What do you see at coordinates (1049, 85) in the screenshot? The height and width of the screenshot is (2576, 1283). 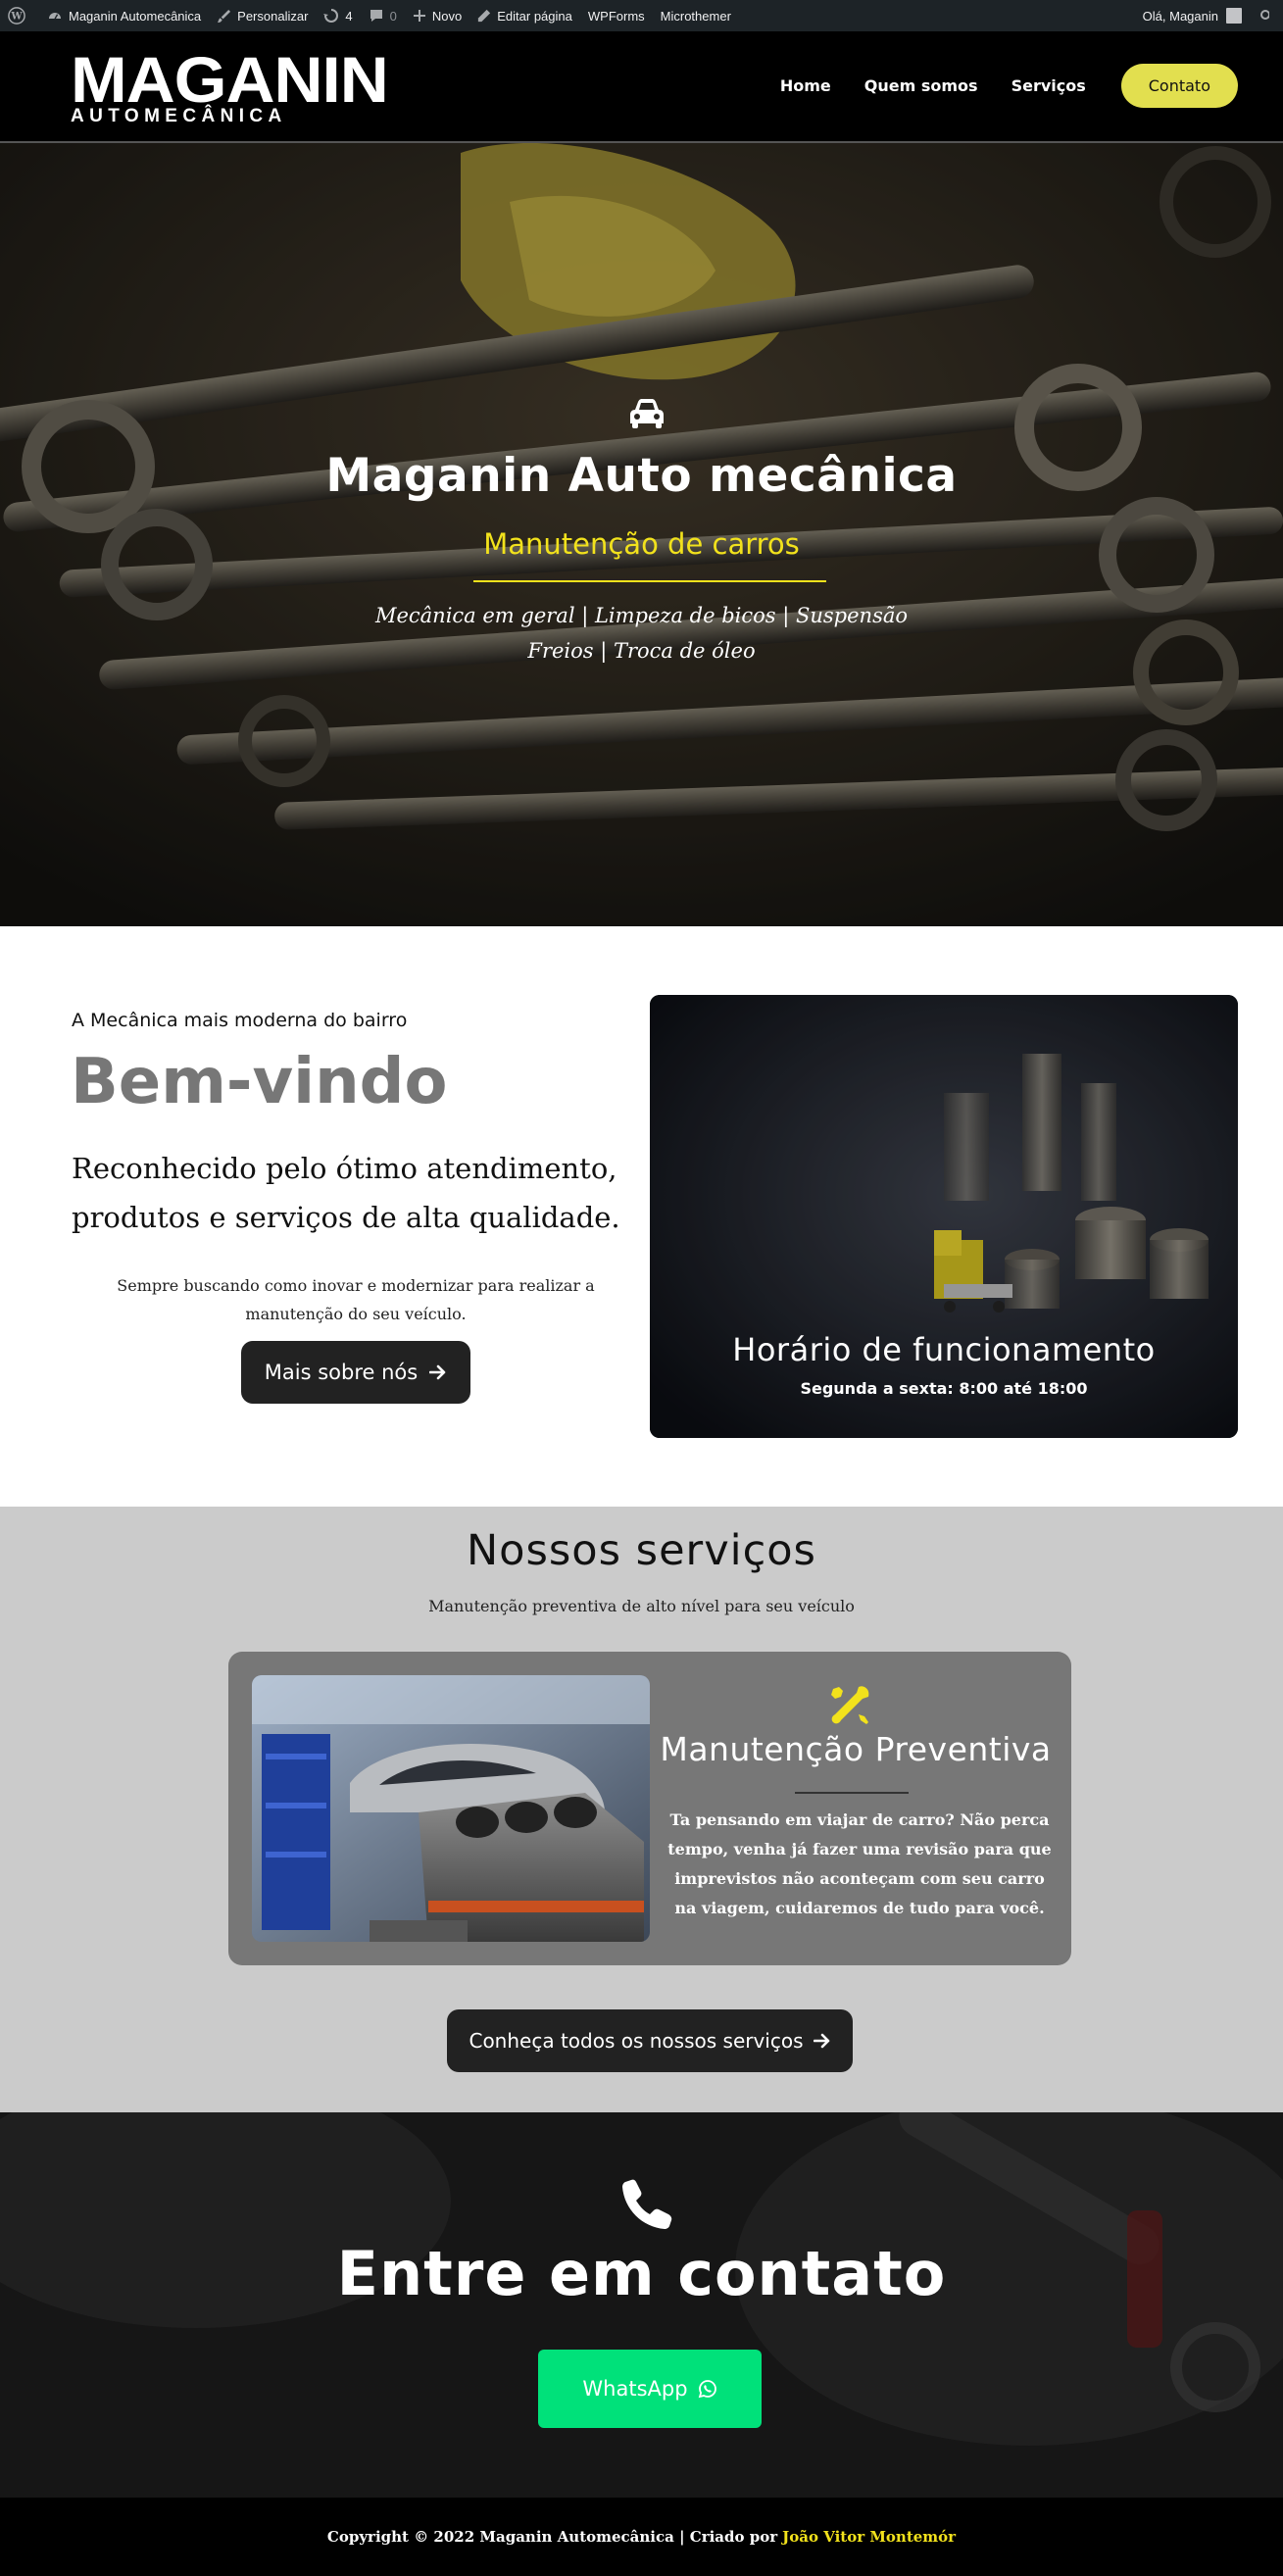 I see `nav-item-servicos: Serviços` at bounding box center [1049, 85].